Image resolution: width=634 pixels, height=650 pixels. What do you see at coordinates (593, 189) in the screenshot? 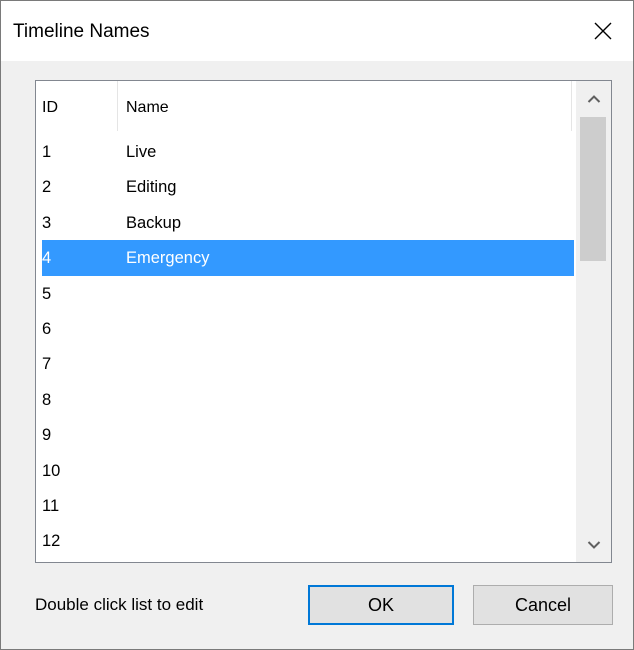
I see `scrollbar-thumb` at bounding box center [593, 189].